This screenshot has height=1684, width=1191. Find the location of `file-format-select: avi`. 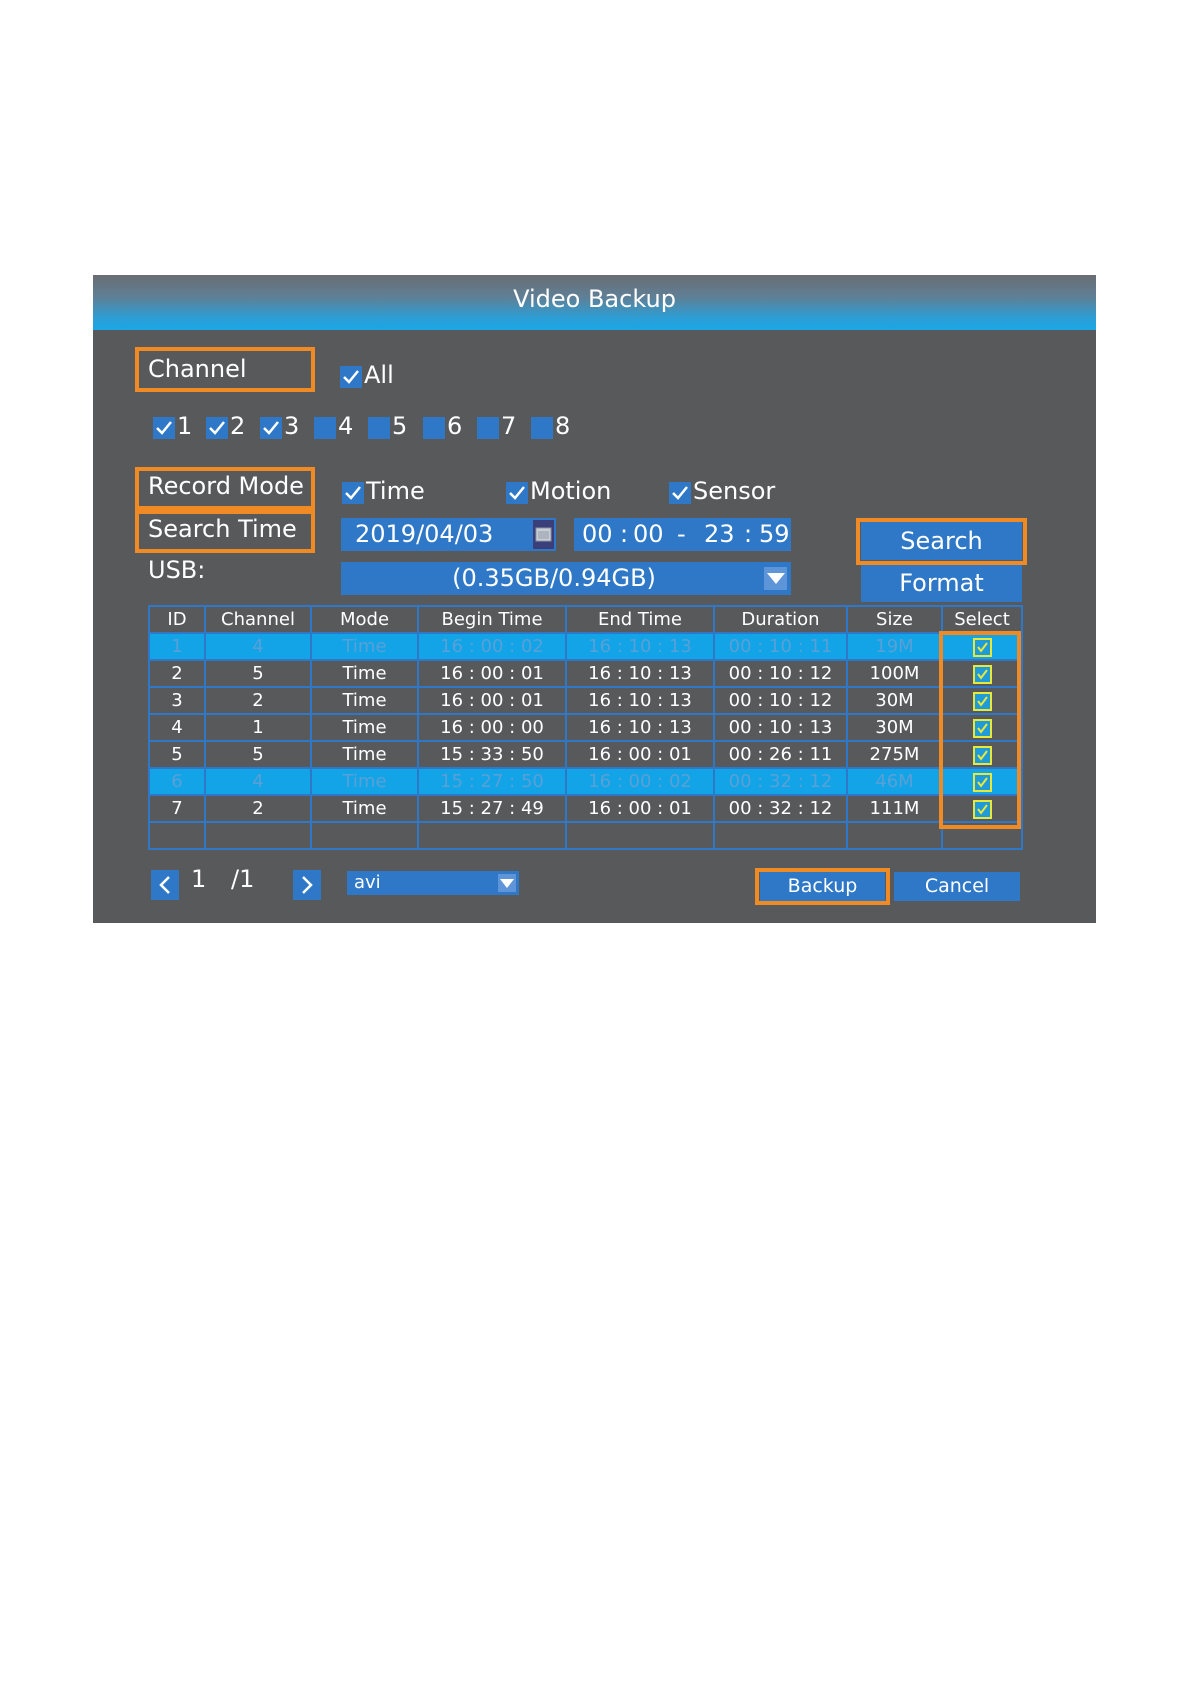

file-format-select: avi is located at coordinates (433, 883).